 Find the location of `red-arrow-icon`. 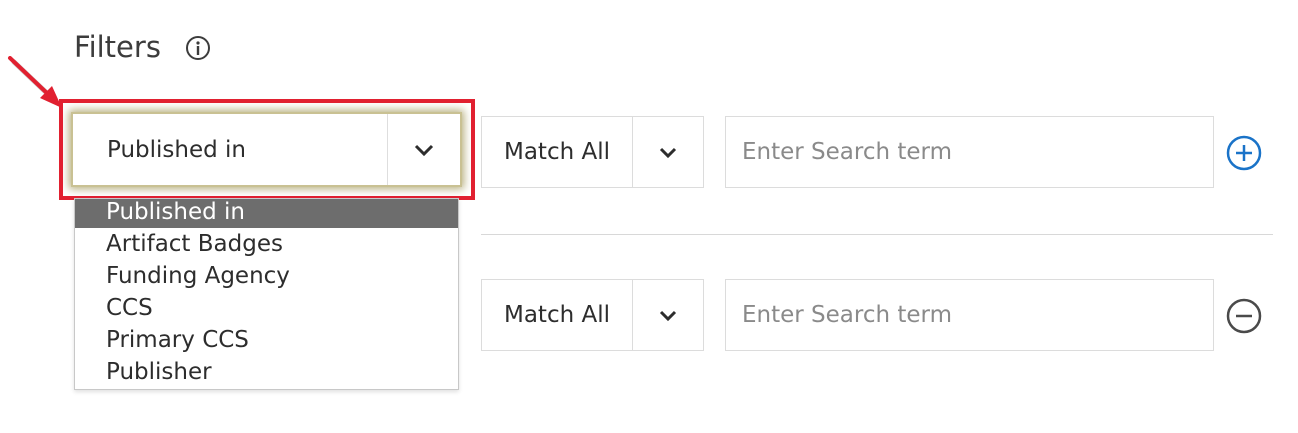

red-arrow-icon is located at coordinates (35, 82).